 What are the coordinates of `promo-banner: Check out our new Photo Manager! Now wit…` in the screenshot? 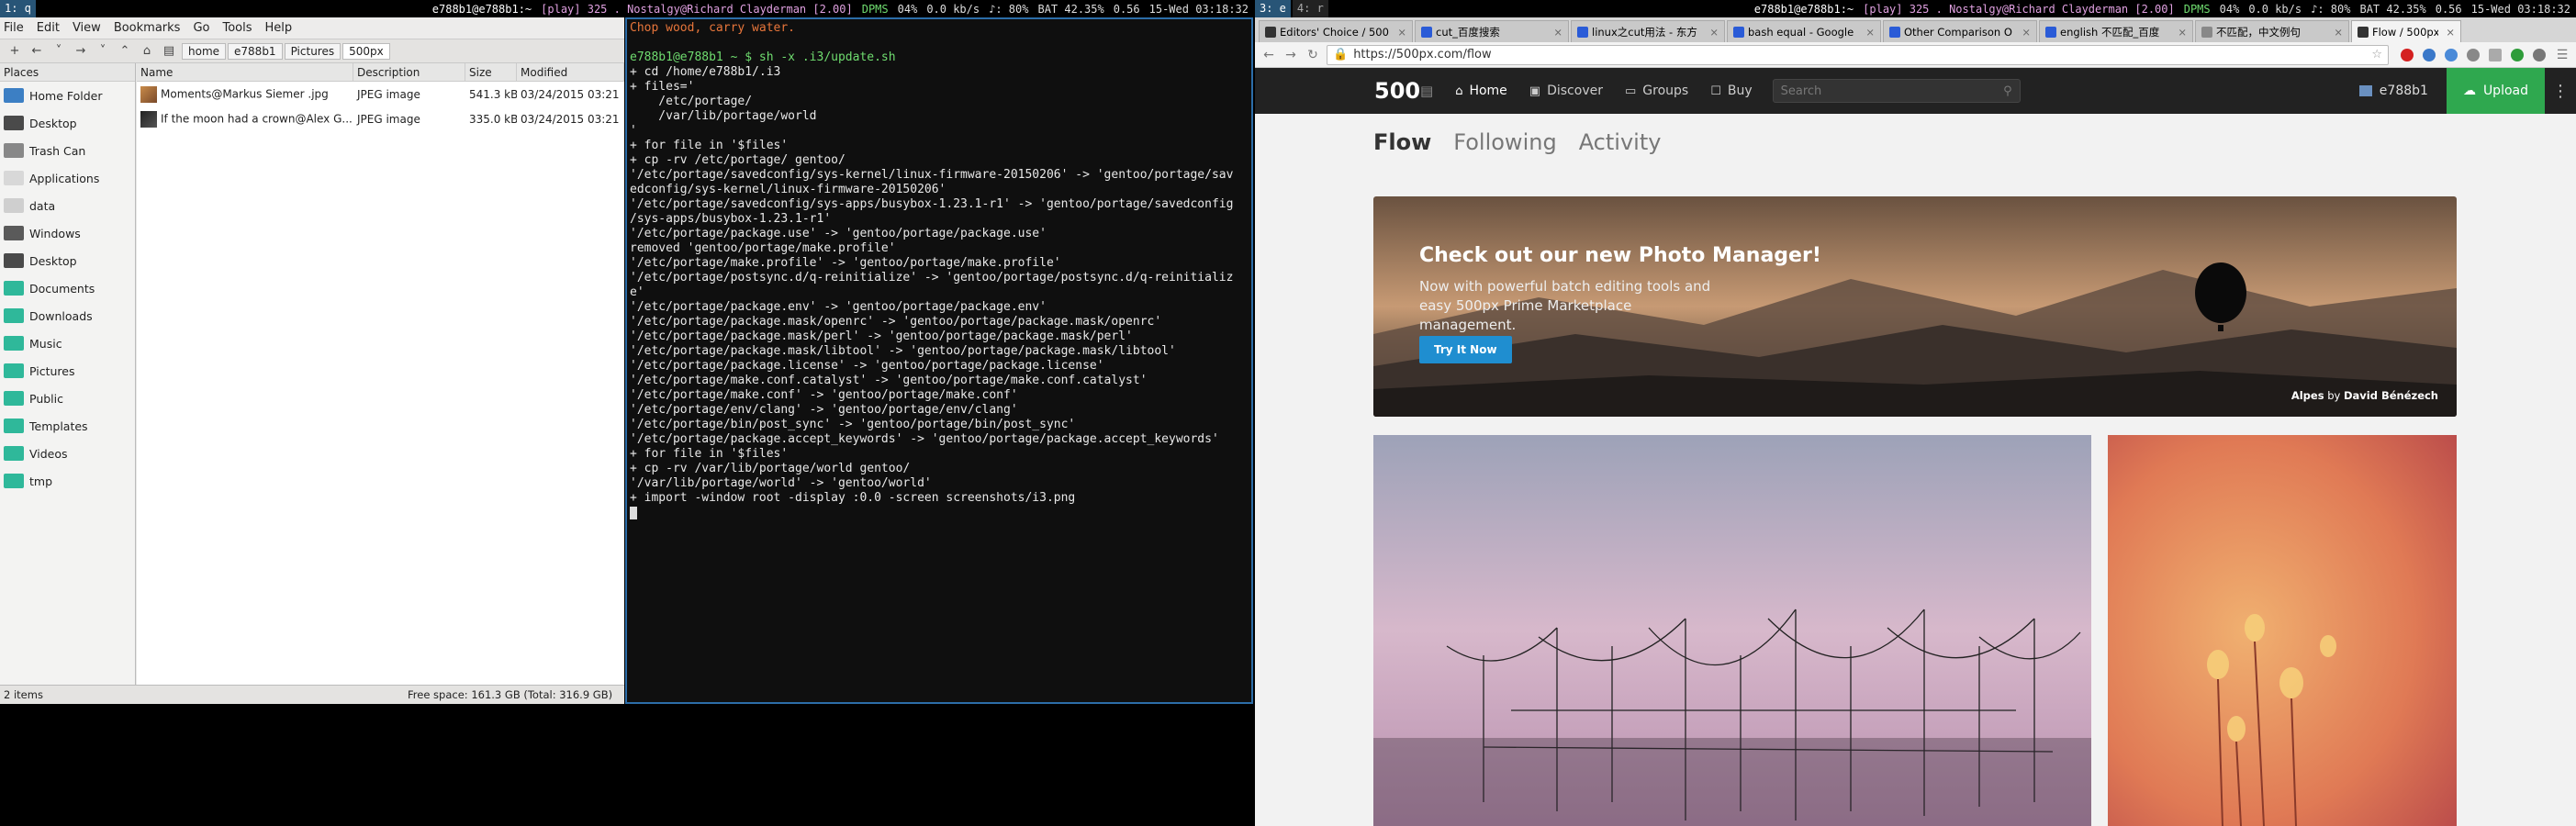 It's located at (1915, 306).